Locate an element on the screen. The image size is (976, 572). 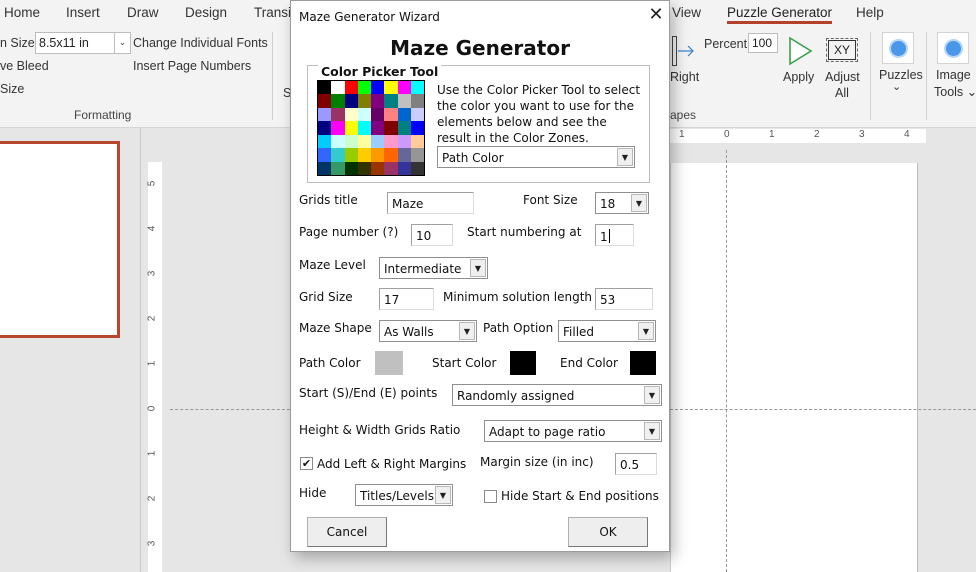
tab-puzzle-generator: Puzzle Generator is located at coordinates (780, 14).